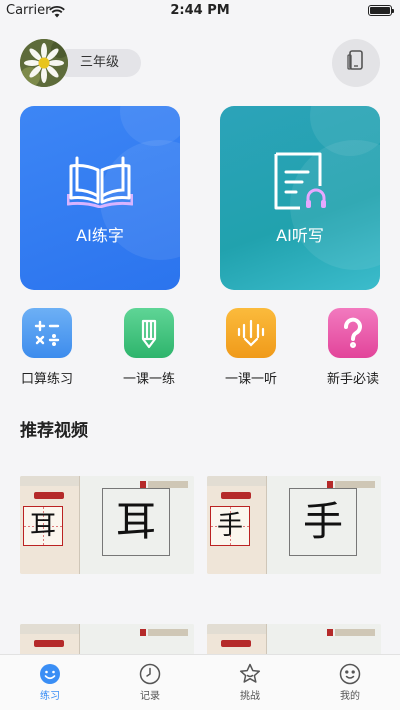 This screenshot has width=400, height=710. I want to click on clock-time: 2:44 PM, so click(200, 10).